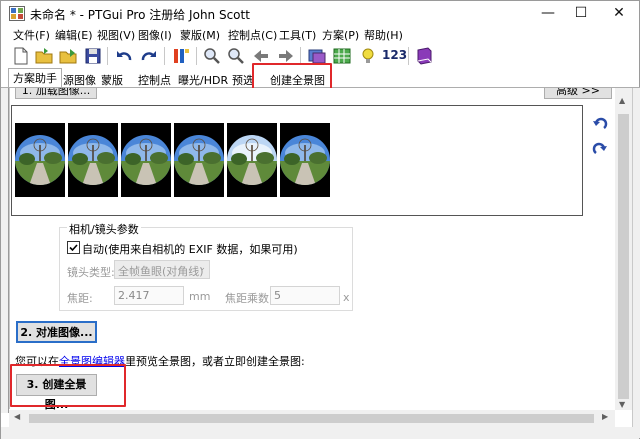 The height and width of the screenshot is (439, 640). I want to click on lens-type-value: 全帧鱼眼(对角线), so click(161, 271).